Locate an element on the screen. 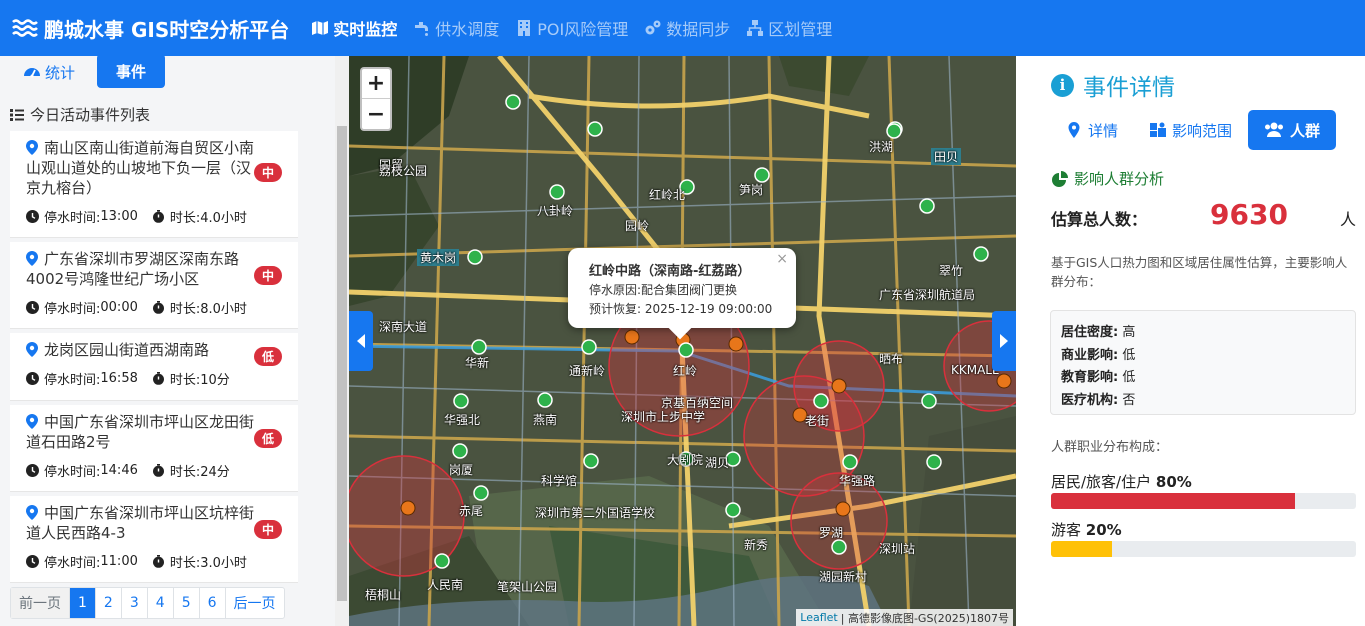 This screenshot has width=1365, height=626. collapse-left-panel-button is located at coordinates (361, 341).